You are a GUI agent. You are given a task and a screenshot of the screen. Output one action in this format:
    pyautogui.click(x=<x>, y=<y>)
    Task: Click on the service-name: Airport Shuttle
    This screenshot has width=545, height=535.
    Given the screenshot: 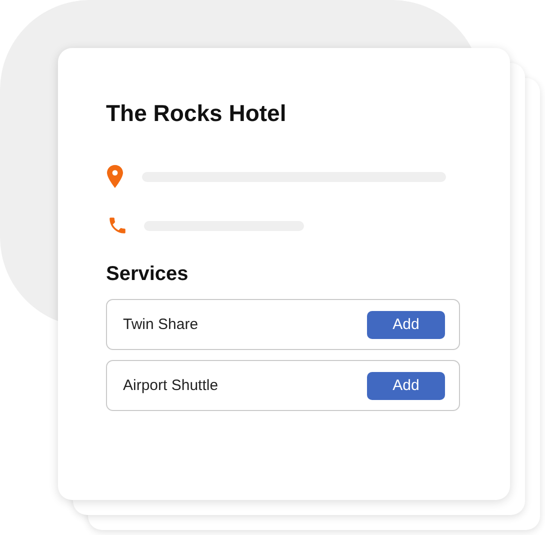 What is the action you would take?
    pyautogui.click(x=170, y=385)
    